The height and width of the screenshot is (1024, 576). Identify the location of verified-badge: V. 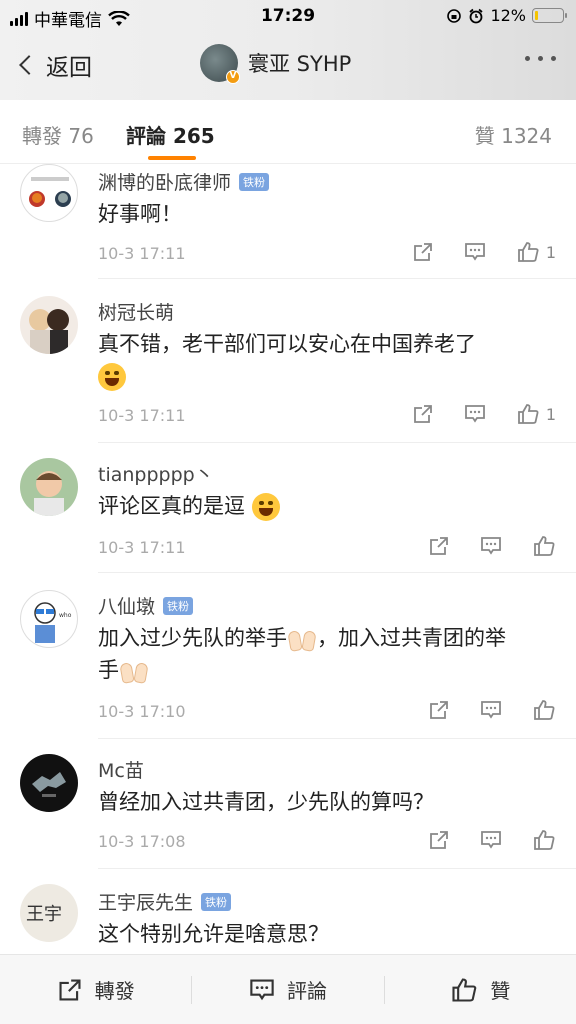
(233, 77).